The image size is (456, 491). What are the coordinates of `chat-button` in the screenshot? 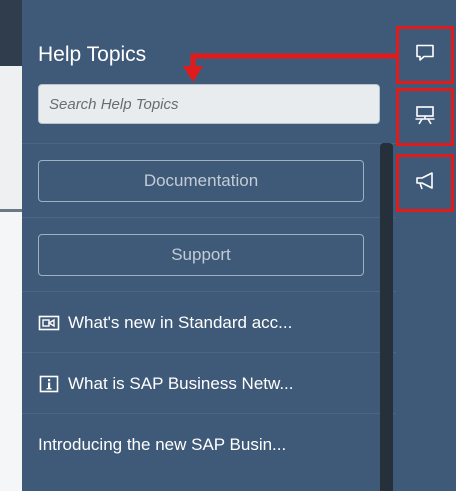 It's located at (425, 55).